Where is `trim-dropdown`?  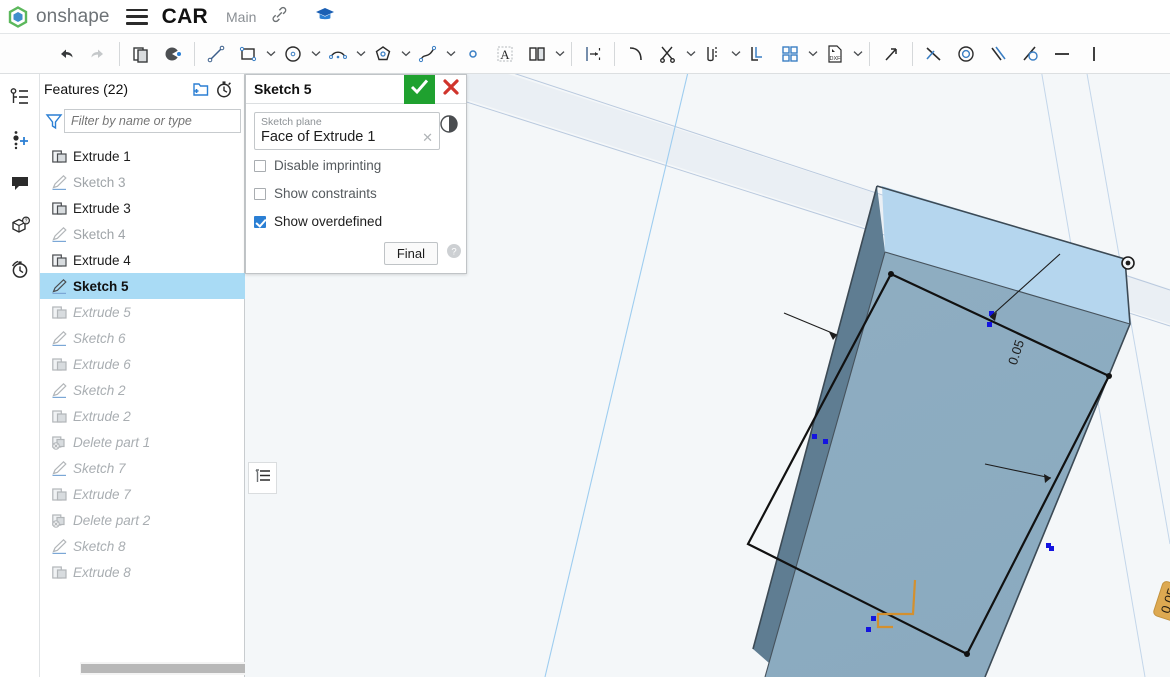
trim-dropdown is located at coordinates (690, 54).